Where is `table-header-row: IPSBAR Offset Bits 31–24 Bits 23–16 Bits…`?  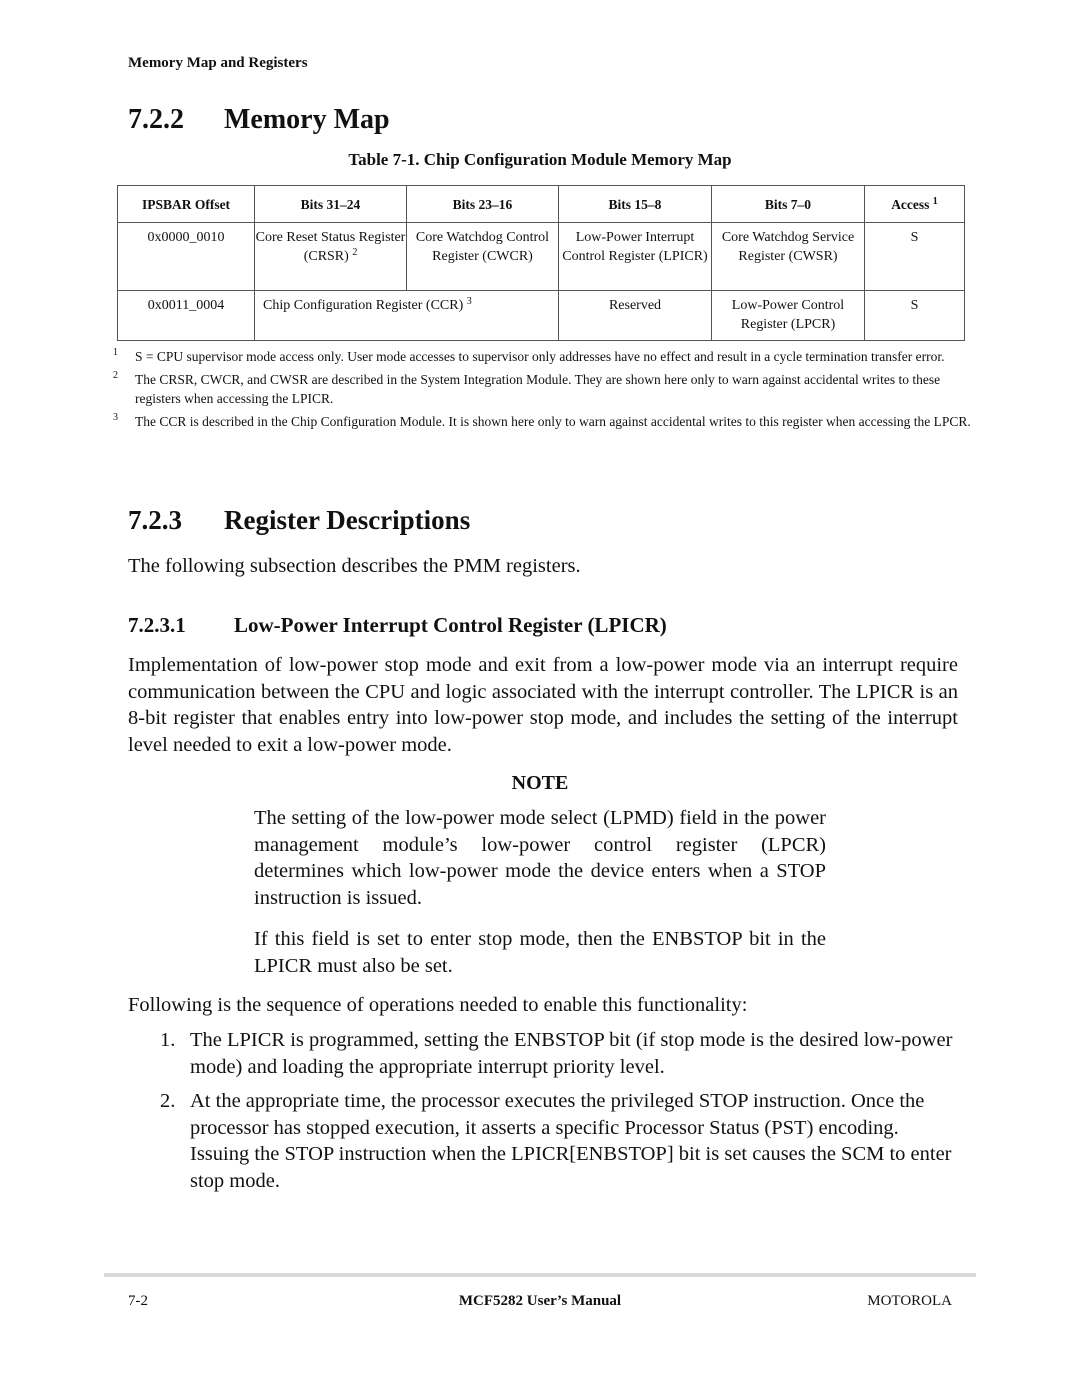
table-header-row: IPSBAR Offset Bits 31–24 Bits 23–16 Bits… is located at coordinates (541, 204).